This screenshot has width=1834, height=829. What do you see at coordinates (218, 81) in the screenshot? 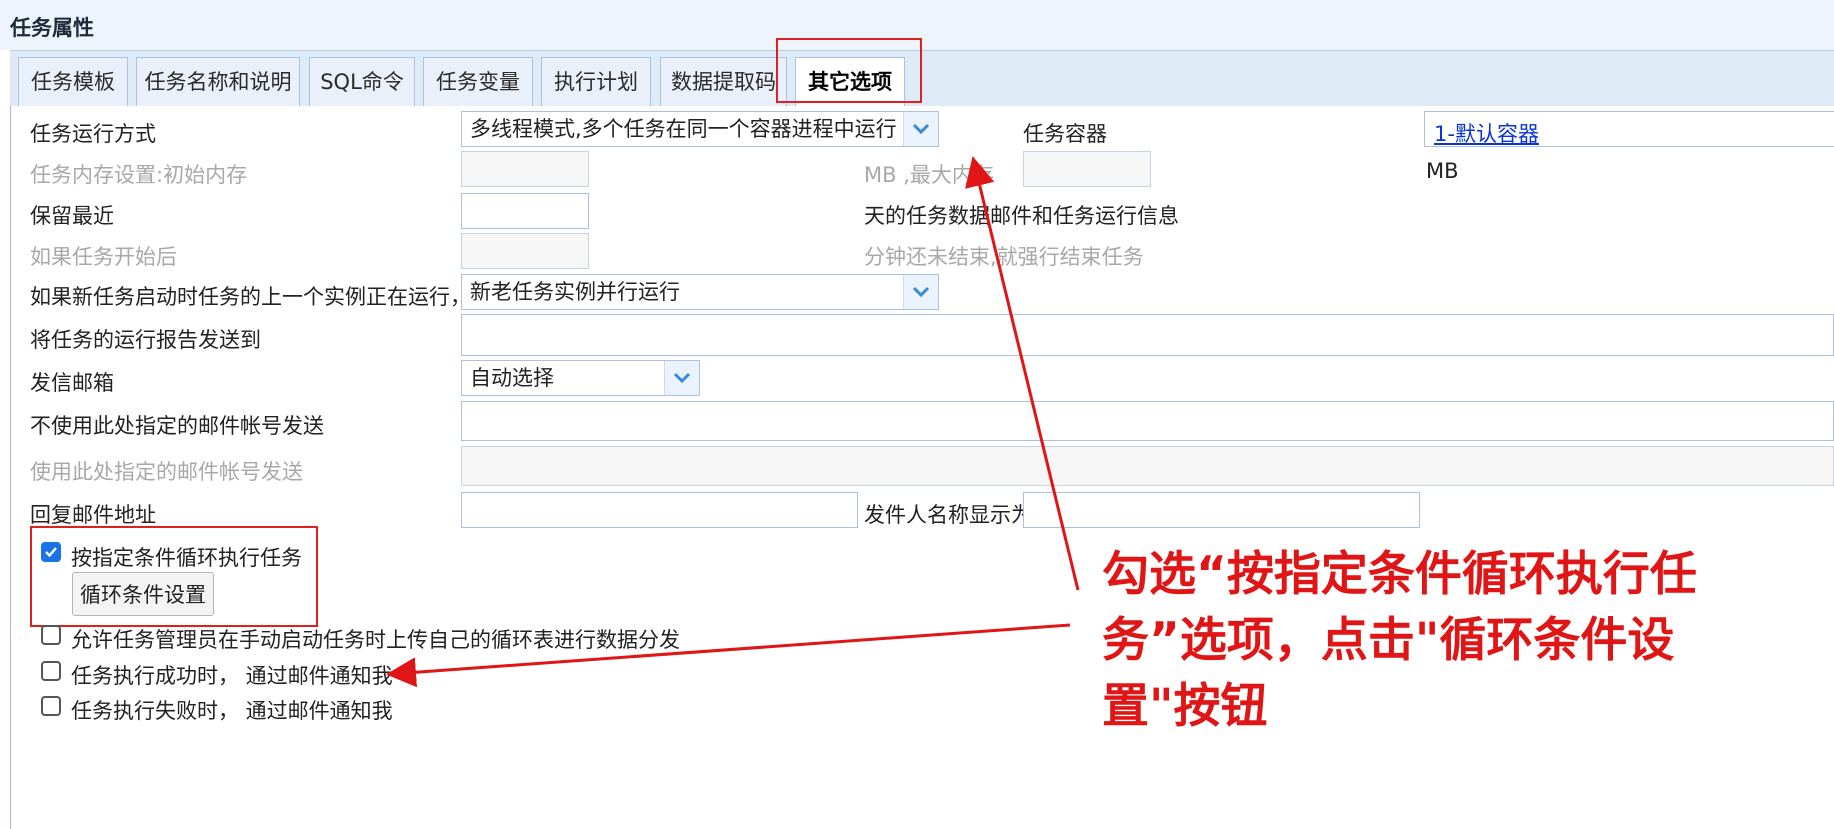
I see `tab-name-description: 任务名称和说明` at bounding box center [218, 81].